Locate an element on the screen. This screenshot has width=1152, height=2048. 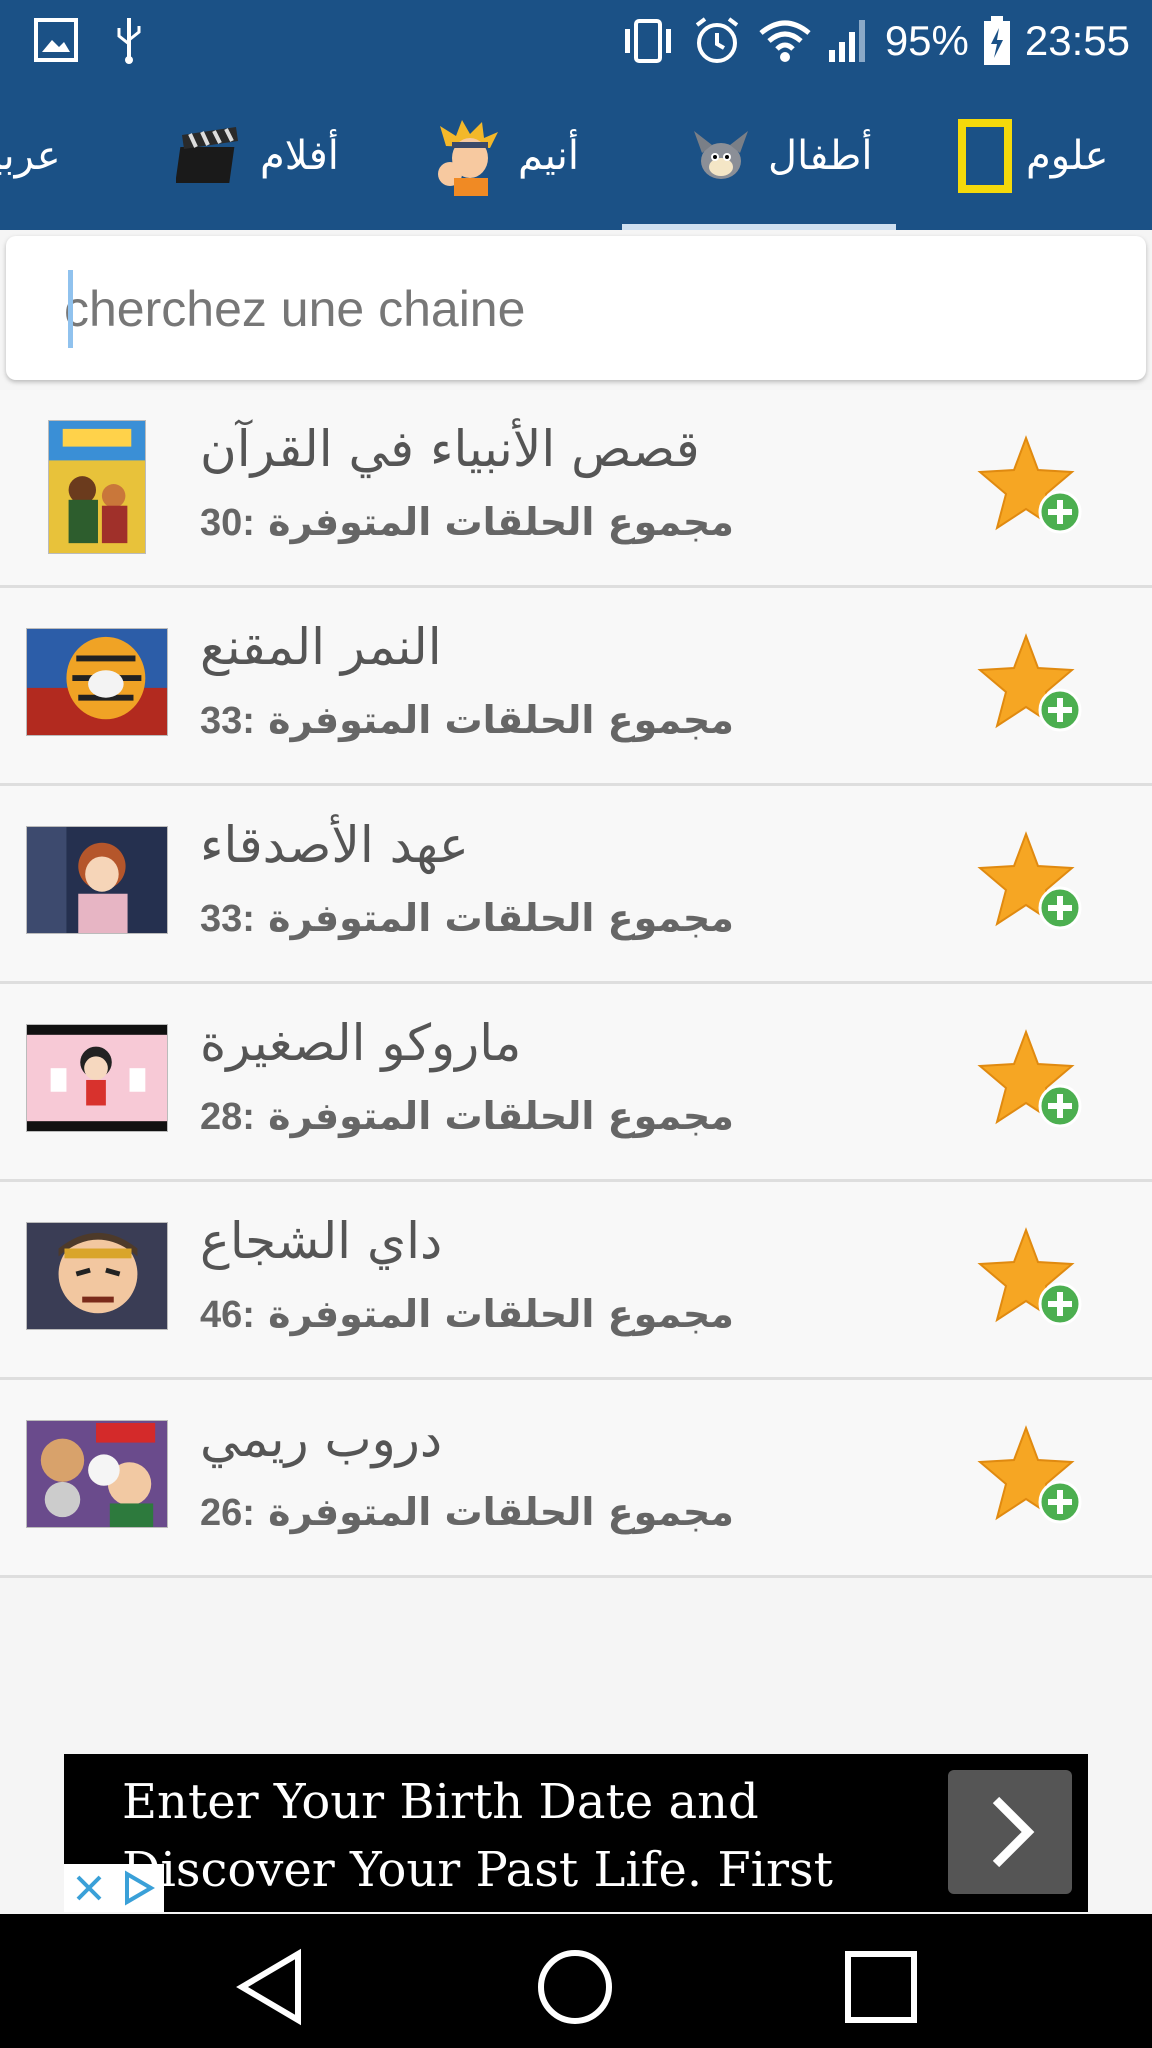
ad-choices is located at coordinates (114, 1888).